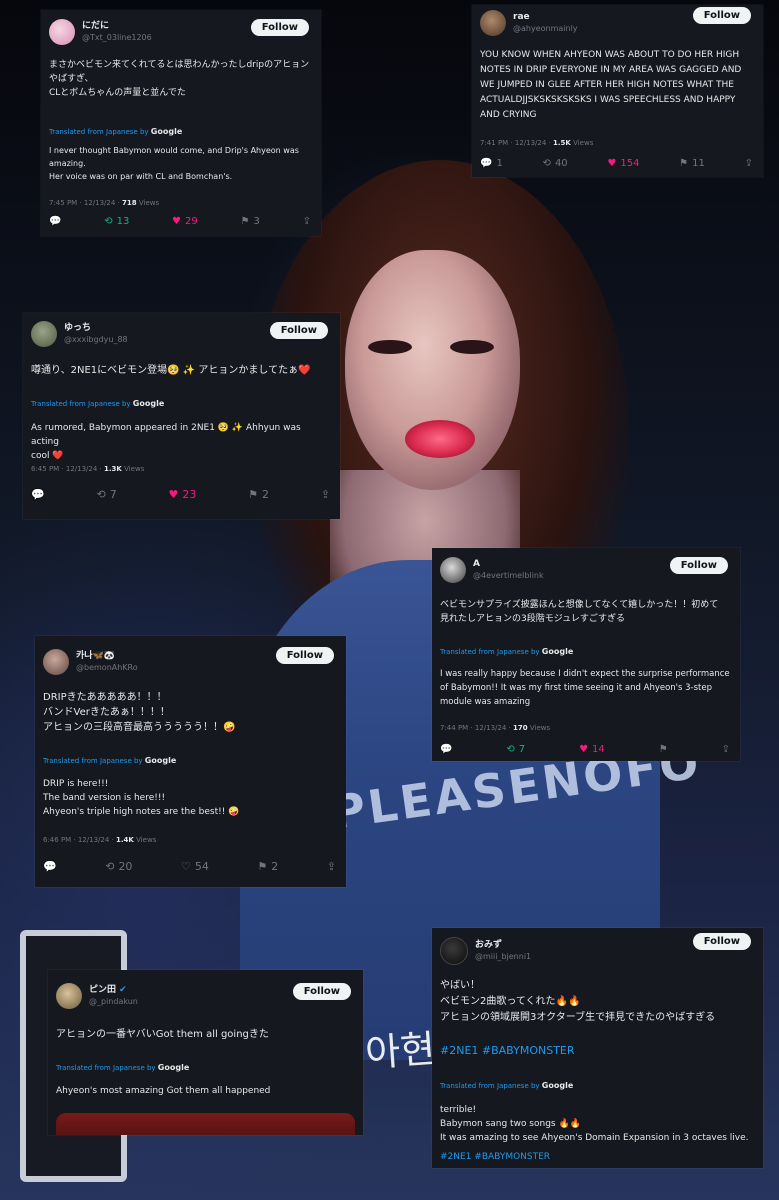 The image size is (779, 1200). What do you see at coordinates (96, 328) in the screenshot?
I see `display-name: ゆっち` at bounding box center [96, 328].